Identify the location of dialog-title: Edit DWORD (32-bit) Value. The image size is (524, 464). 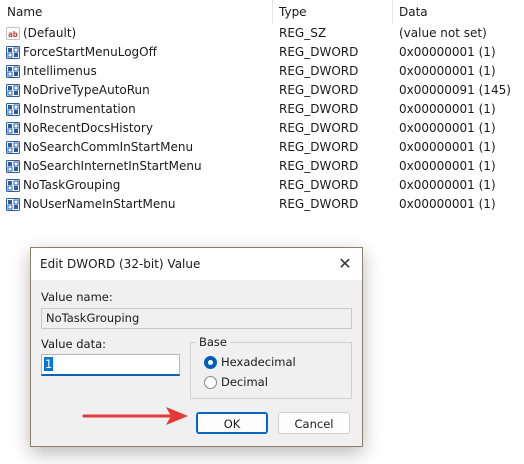
(120, 264).